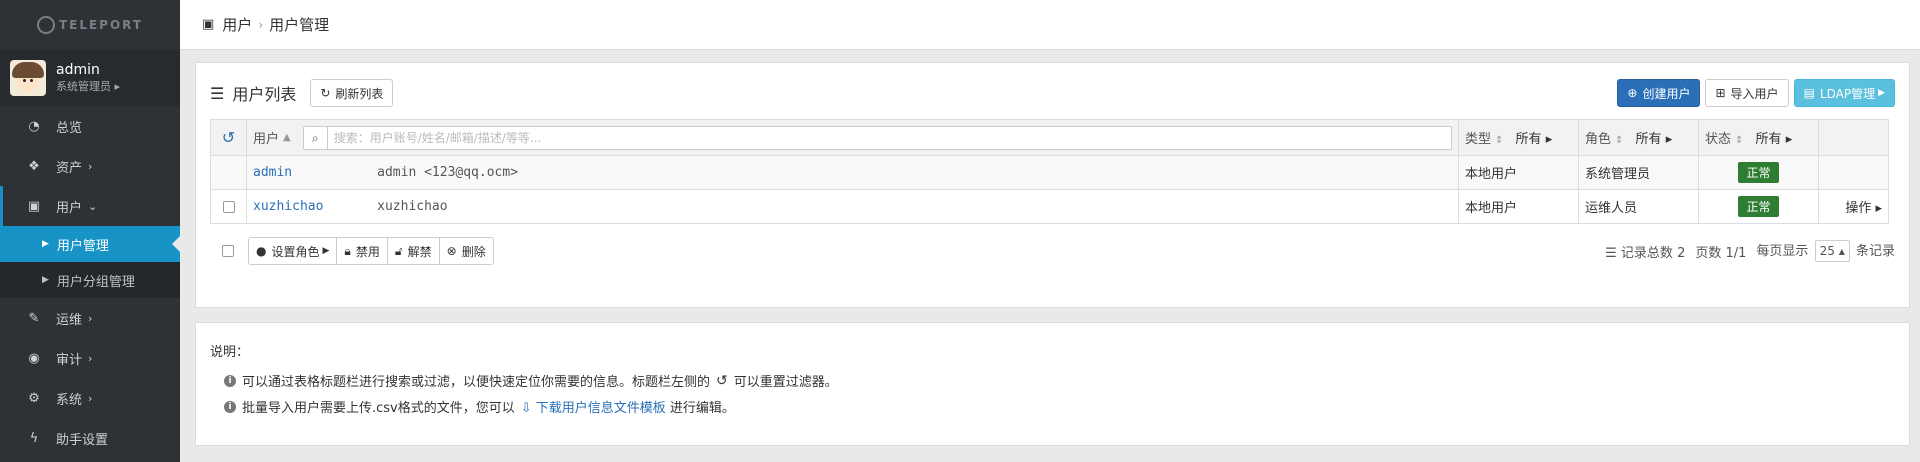 The width and height of the screenshot is (1920, 462). Describe the element at coordinates (1832, 251) in the screenshot. I see `page-size-select: 25 ▲` at that location.